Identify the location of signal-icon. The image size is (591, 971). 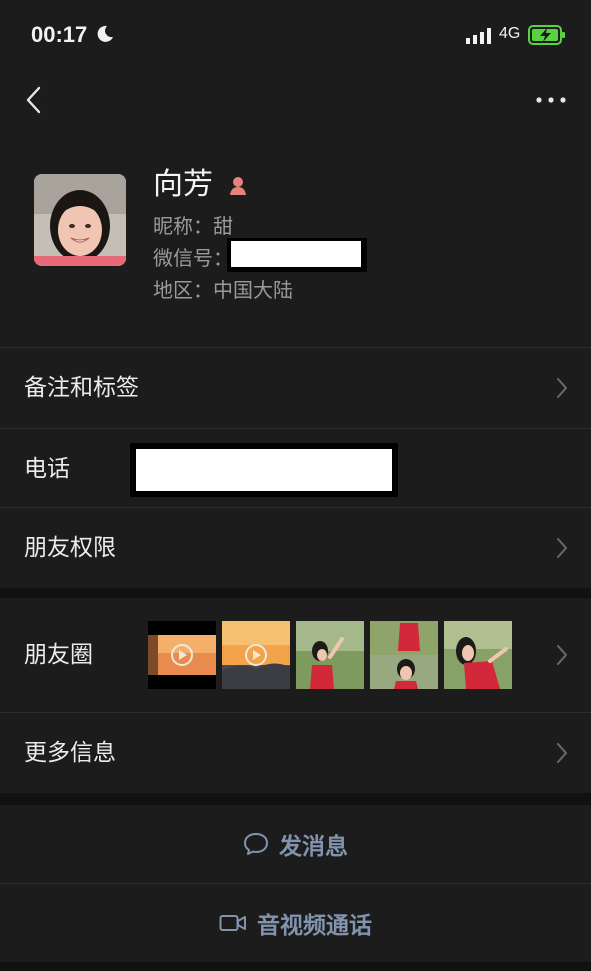
(478, 36).